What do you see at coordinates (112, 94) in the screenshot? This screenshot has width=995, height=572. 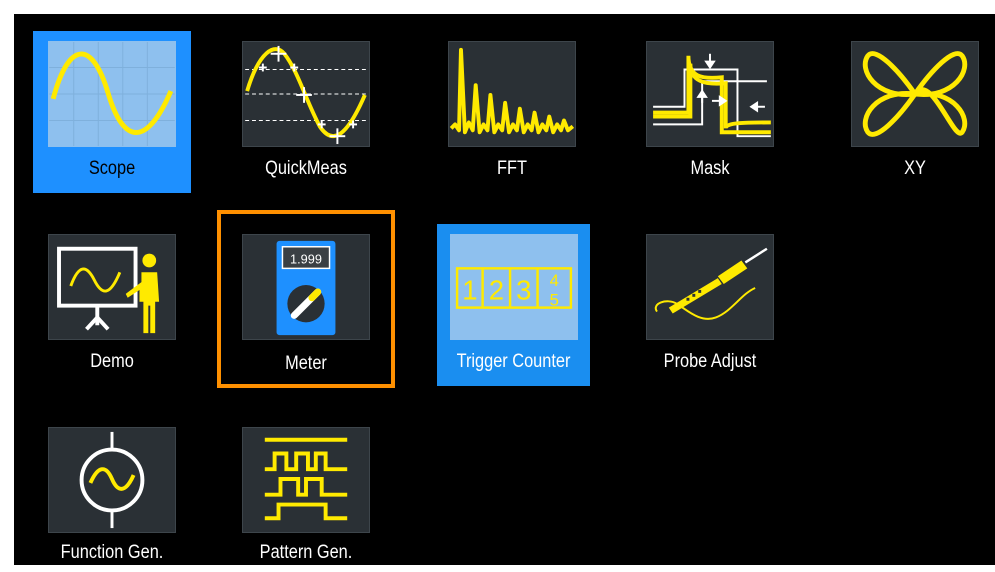 I see `sine-wave-icon` at bounding box center [112, 94].